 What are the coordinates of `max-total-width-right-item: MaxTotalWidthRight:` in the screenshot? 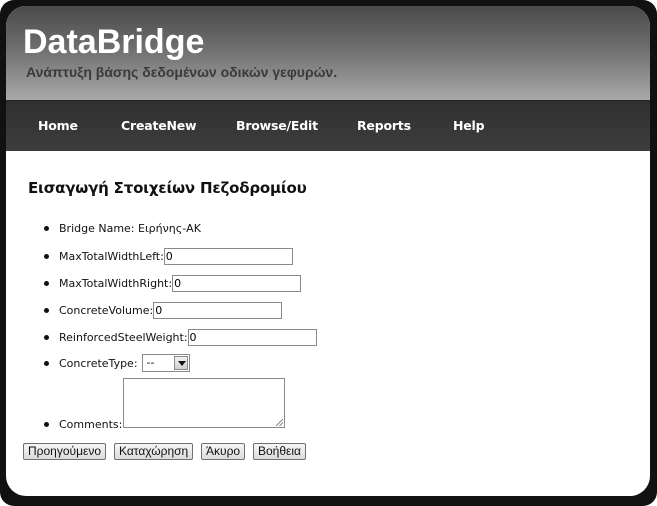 It's located at (173, 283).